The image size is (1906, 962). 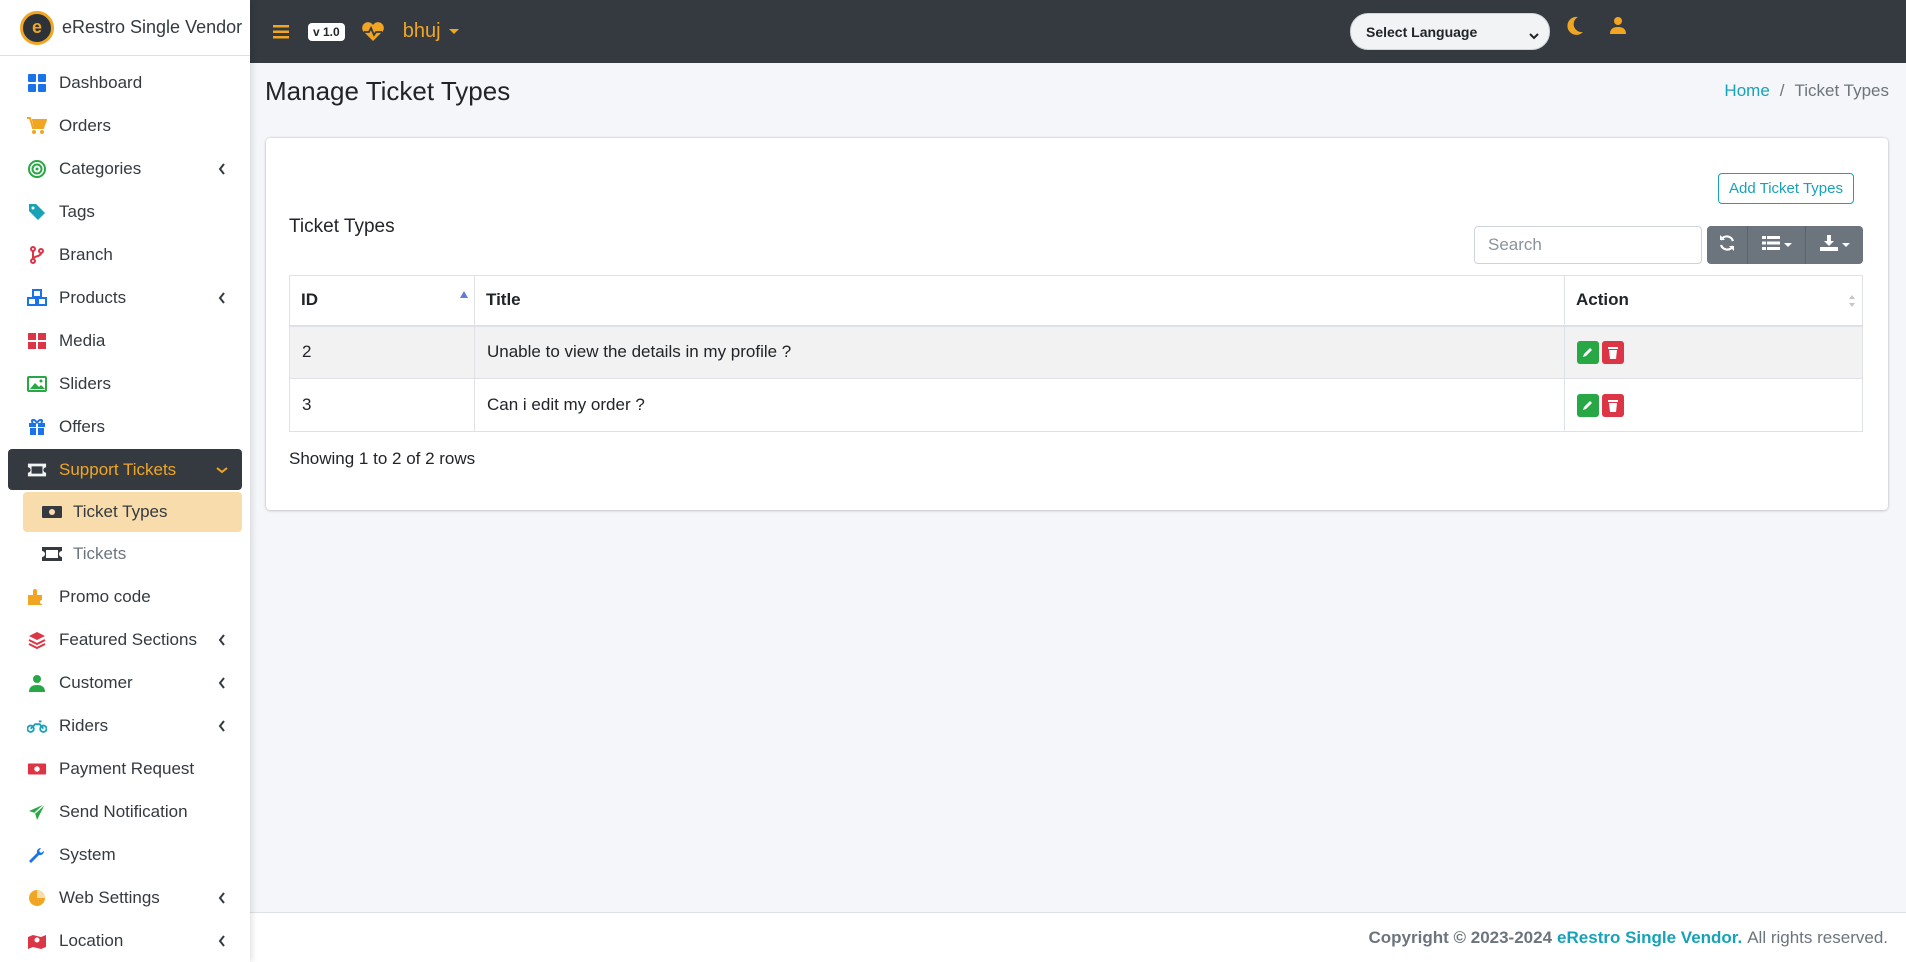 I want to click on sidebar-item-support-tickets: Support Tickets, so click(x=125, y=469).